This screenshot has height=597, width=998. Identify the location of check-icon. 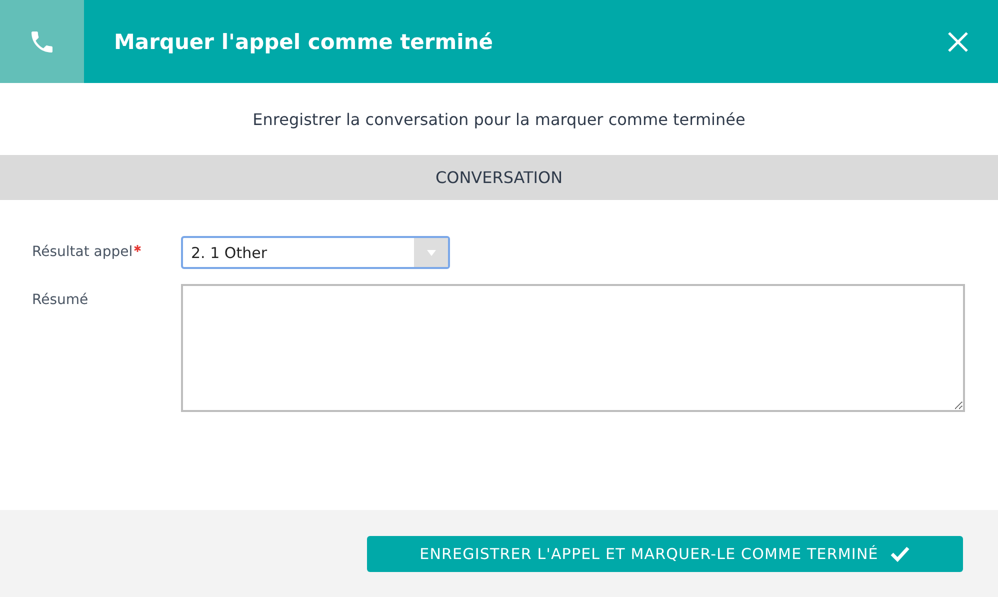
(900, 554).